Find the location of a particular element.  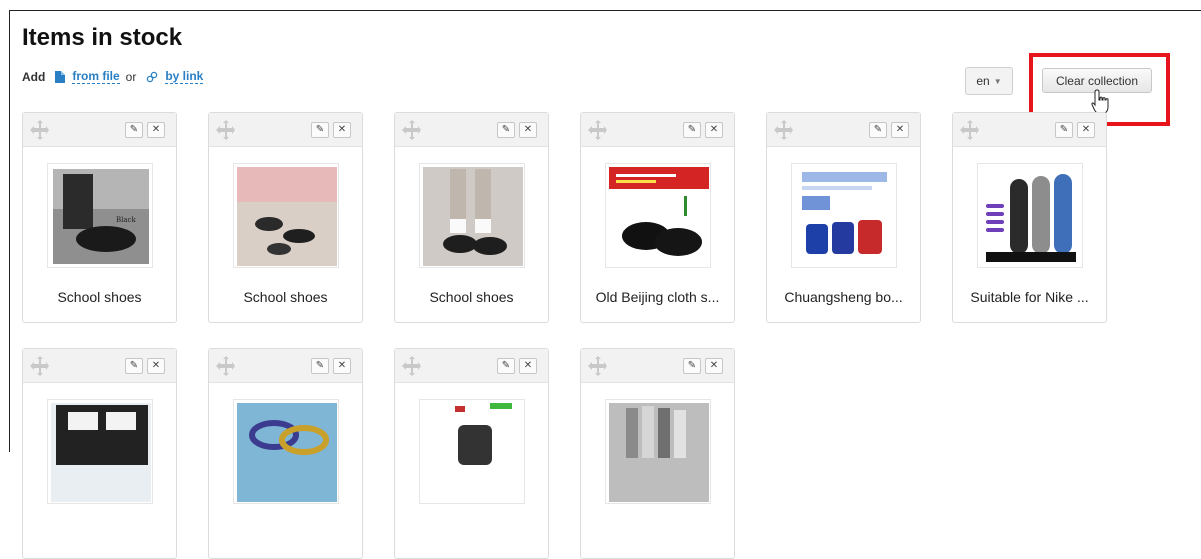

from-file-link: from file is located at coordinates (96, 77).